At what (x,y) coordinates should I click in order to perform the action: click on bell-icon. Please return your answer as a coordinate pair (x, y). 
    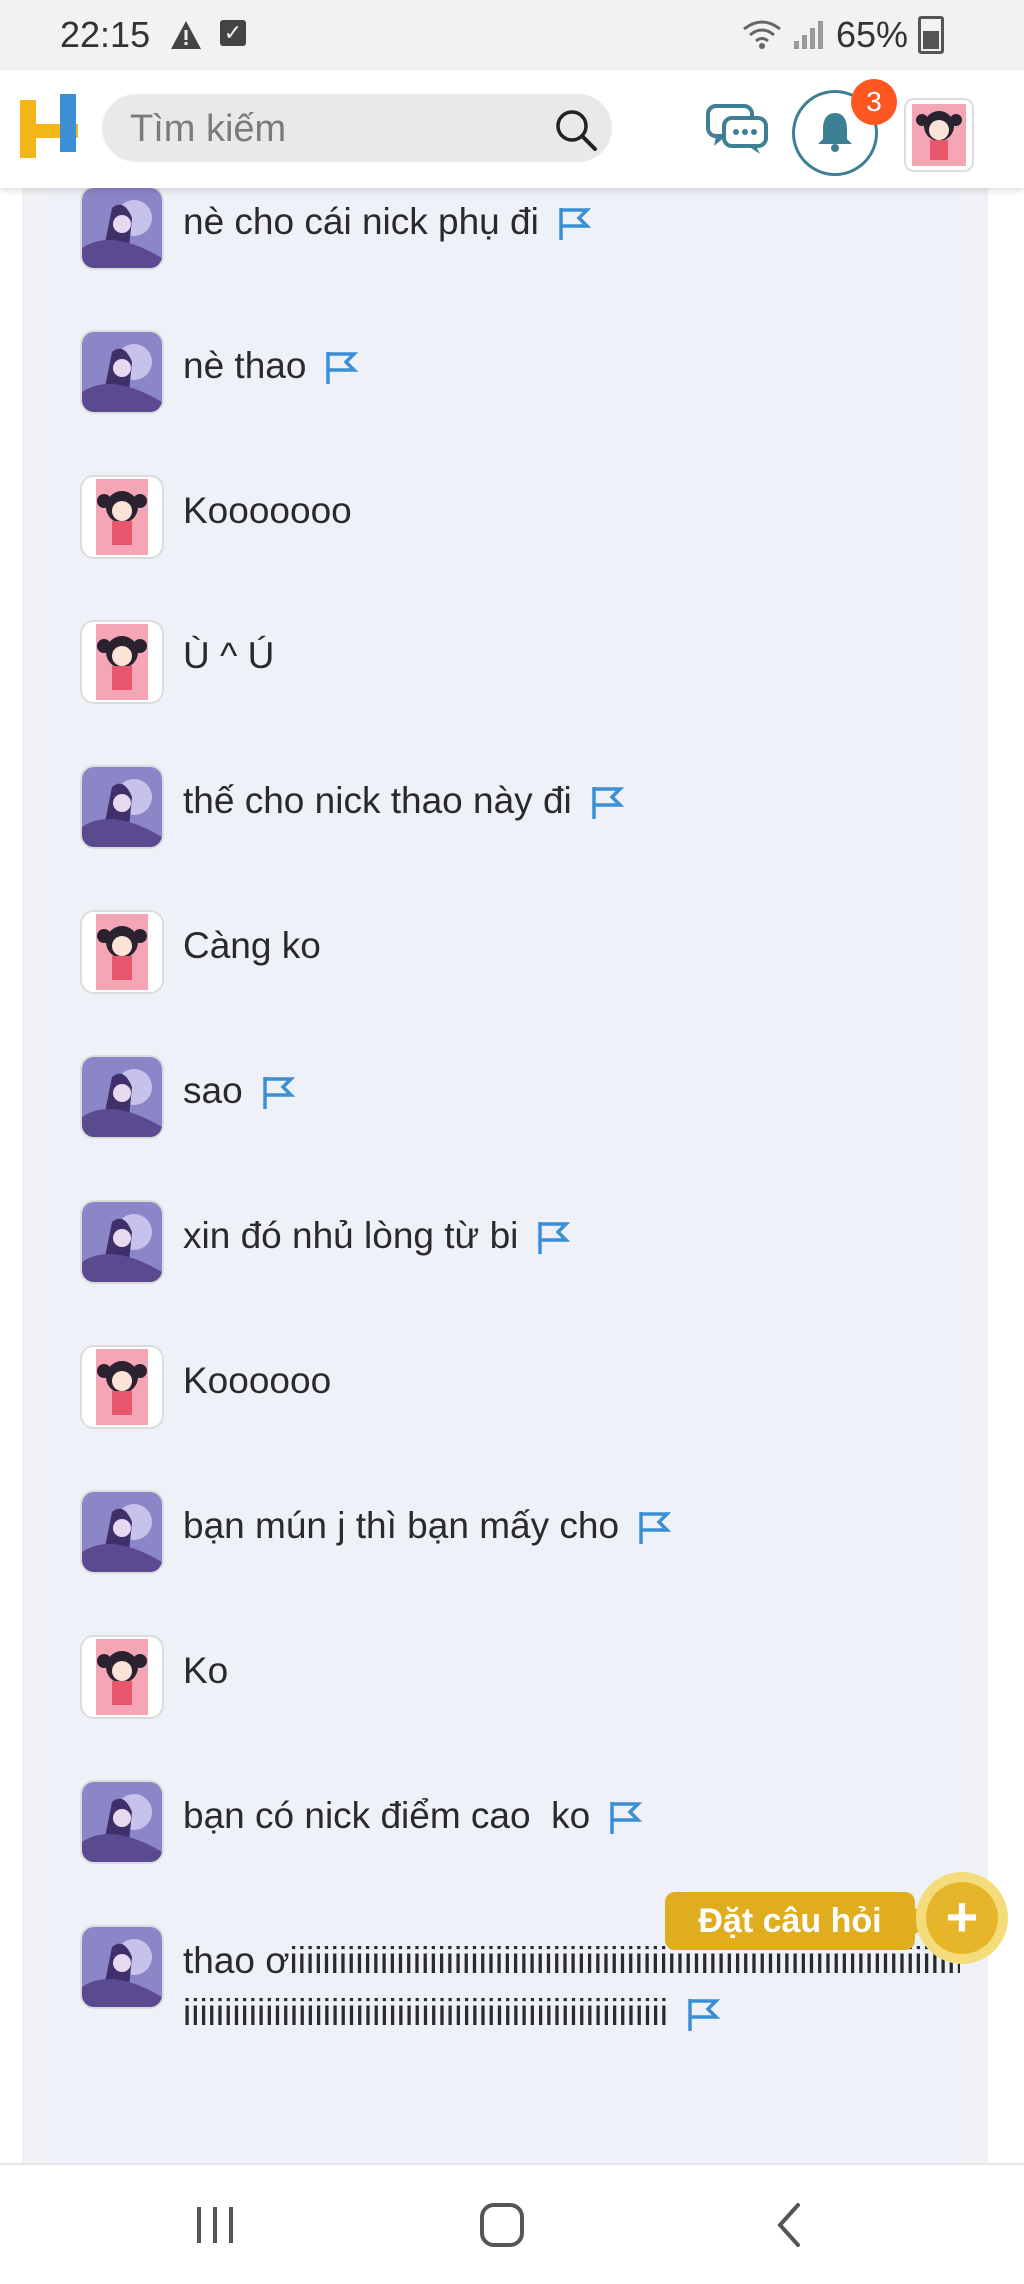
    Looking at the image, I should click on (835, 132).